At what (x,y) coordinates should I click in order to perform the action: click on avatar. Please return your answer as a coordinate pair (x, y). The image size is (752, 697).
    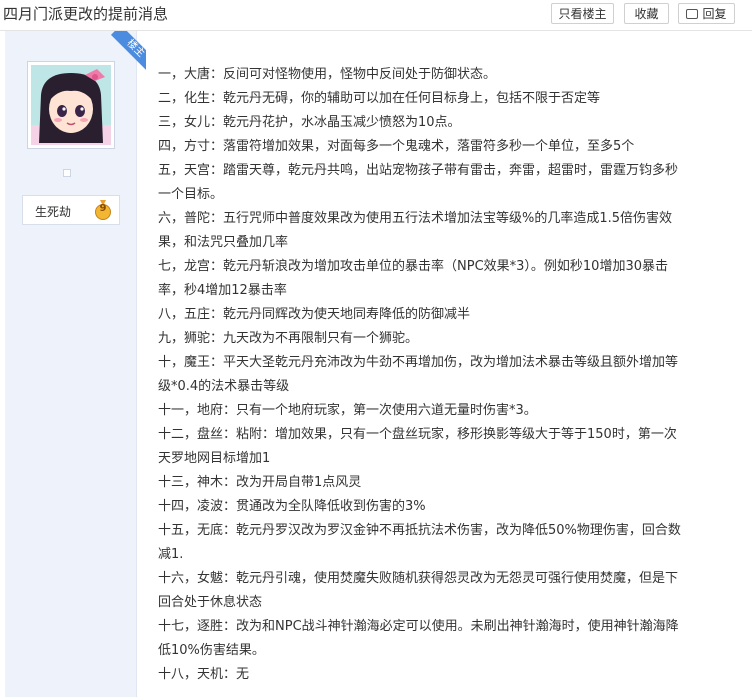
    Looking at the image, I should click on (71, 105).